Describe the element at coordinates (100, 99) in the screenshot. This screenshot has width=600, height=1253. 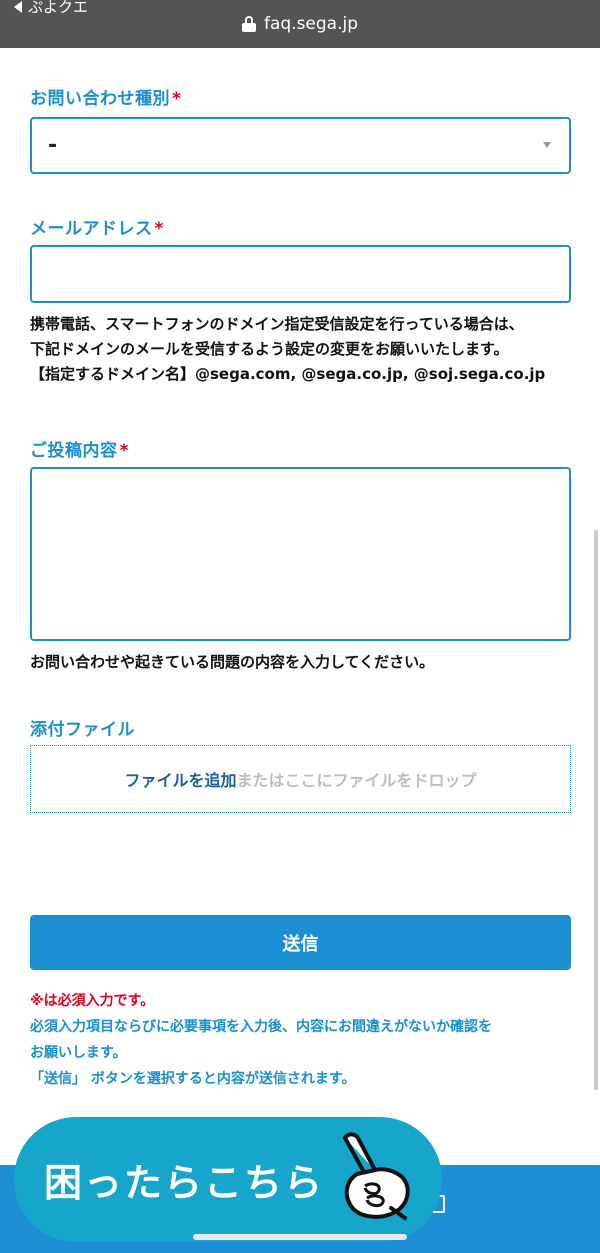
I see `inquiry-type-label-text: お問い合わせ種別` at that location.